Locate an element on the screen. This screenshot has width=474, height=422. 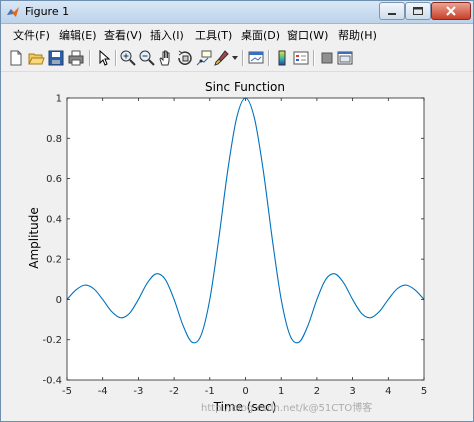
colorbar-icon is located at coordinates (282, 58).